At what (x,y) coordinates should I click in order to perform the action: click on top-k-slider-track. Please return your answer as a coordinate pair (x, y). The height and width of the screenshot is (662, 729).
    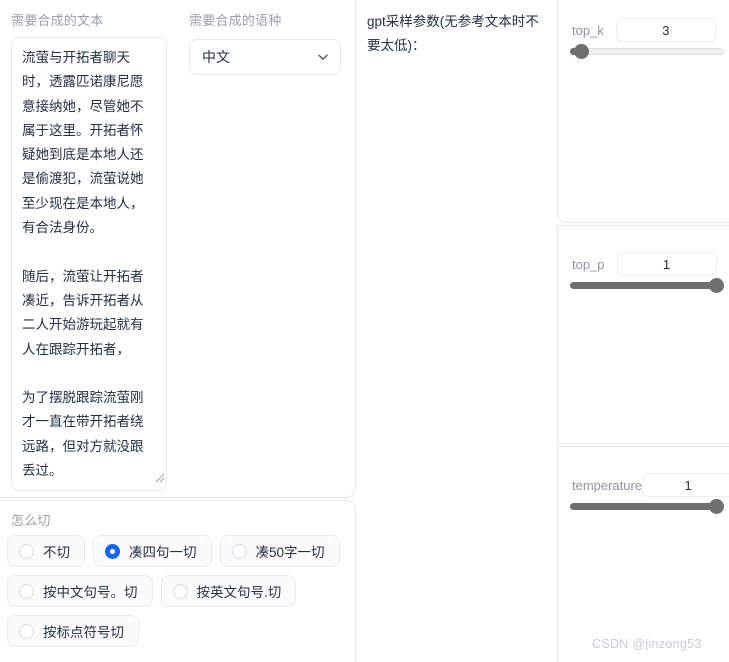
    Looking at the image, I should click on (647, 51).